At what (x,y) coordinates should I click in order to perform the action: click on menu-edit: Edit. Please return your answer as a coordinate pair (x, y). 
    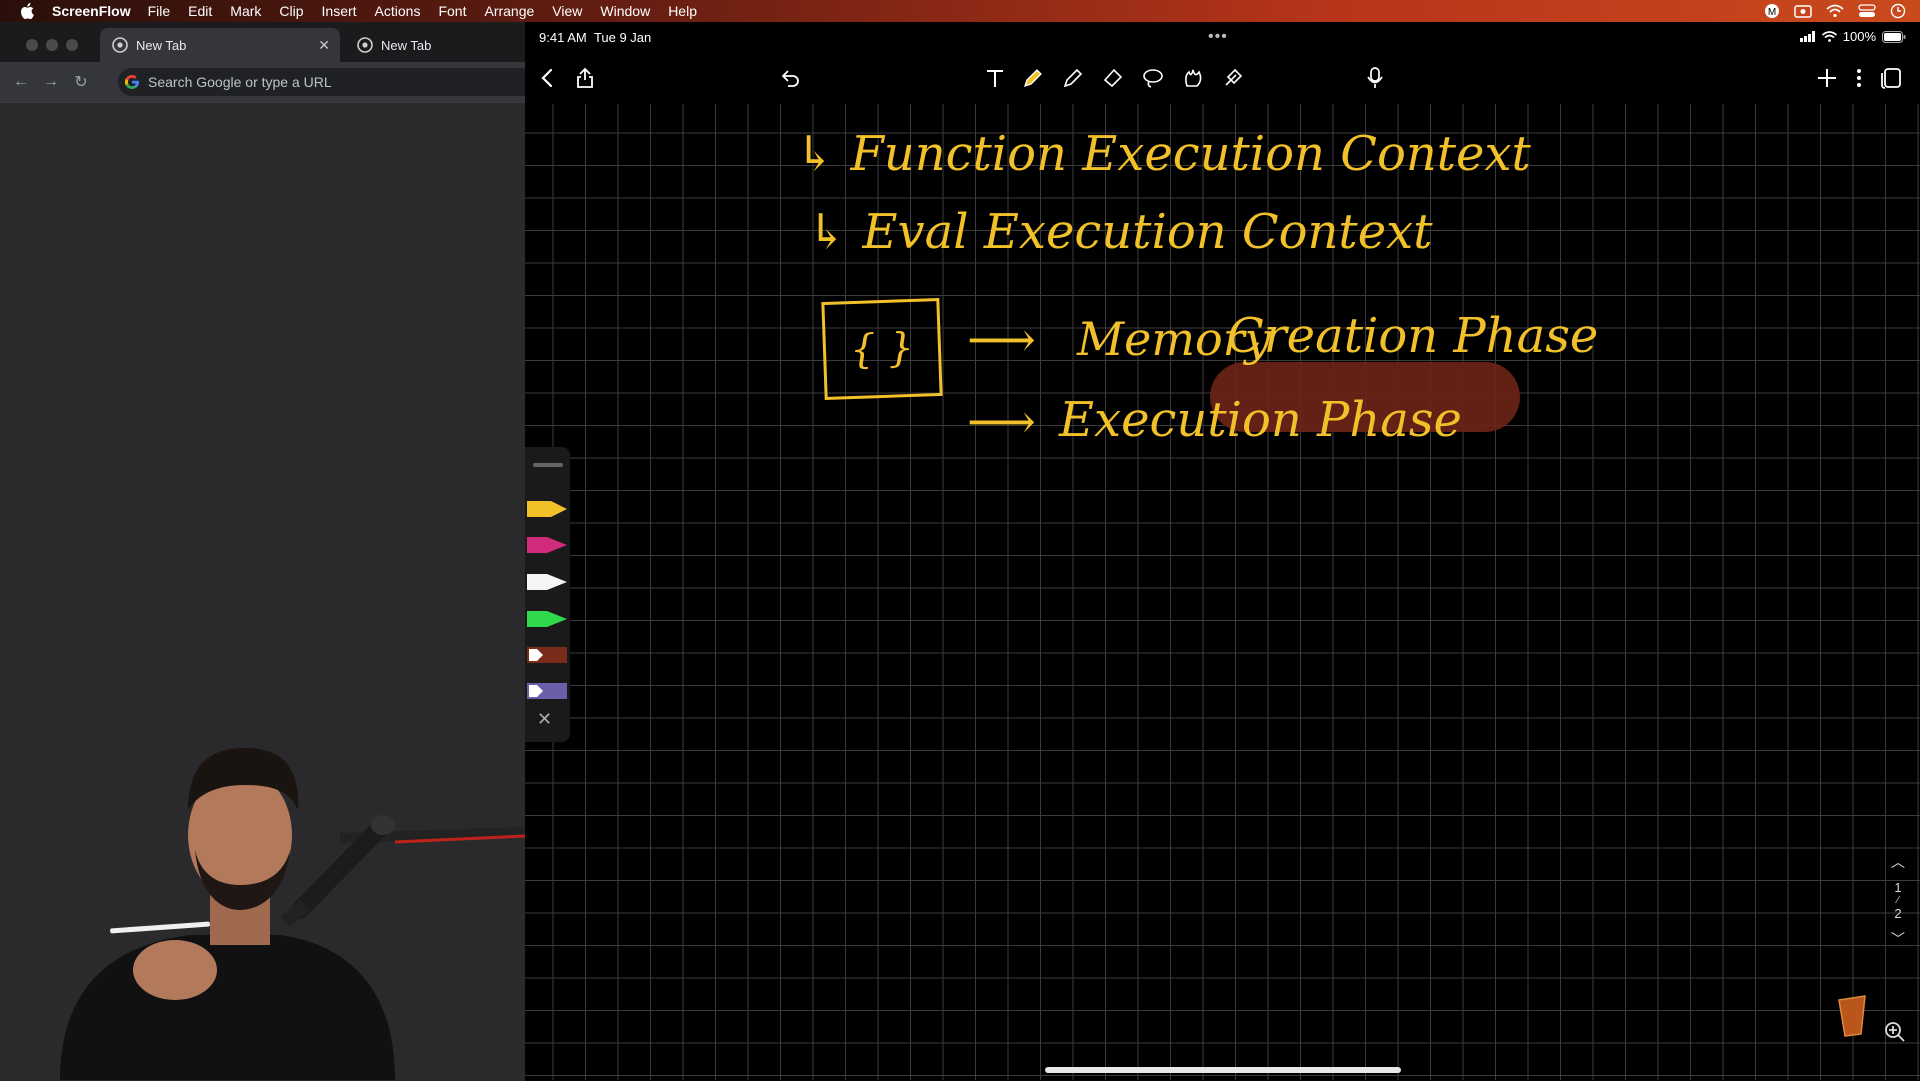
    Looking at the image, I should click on (200, 11).